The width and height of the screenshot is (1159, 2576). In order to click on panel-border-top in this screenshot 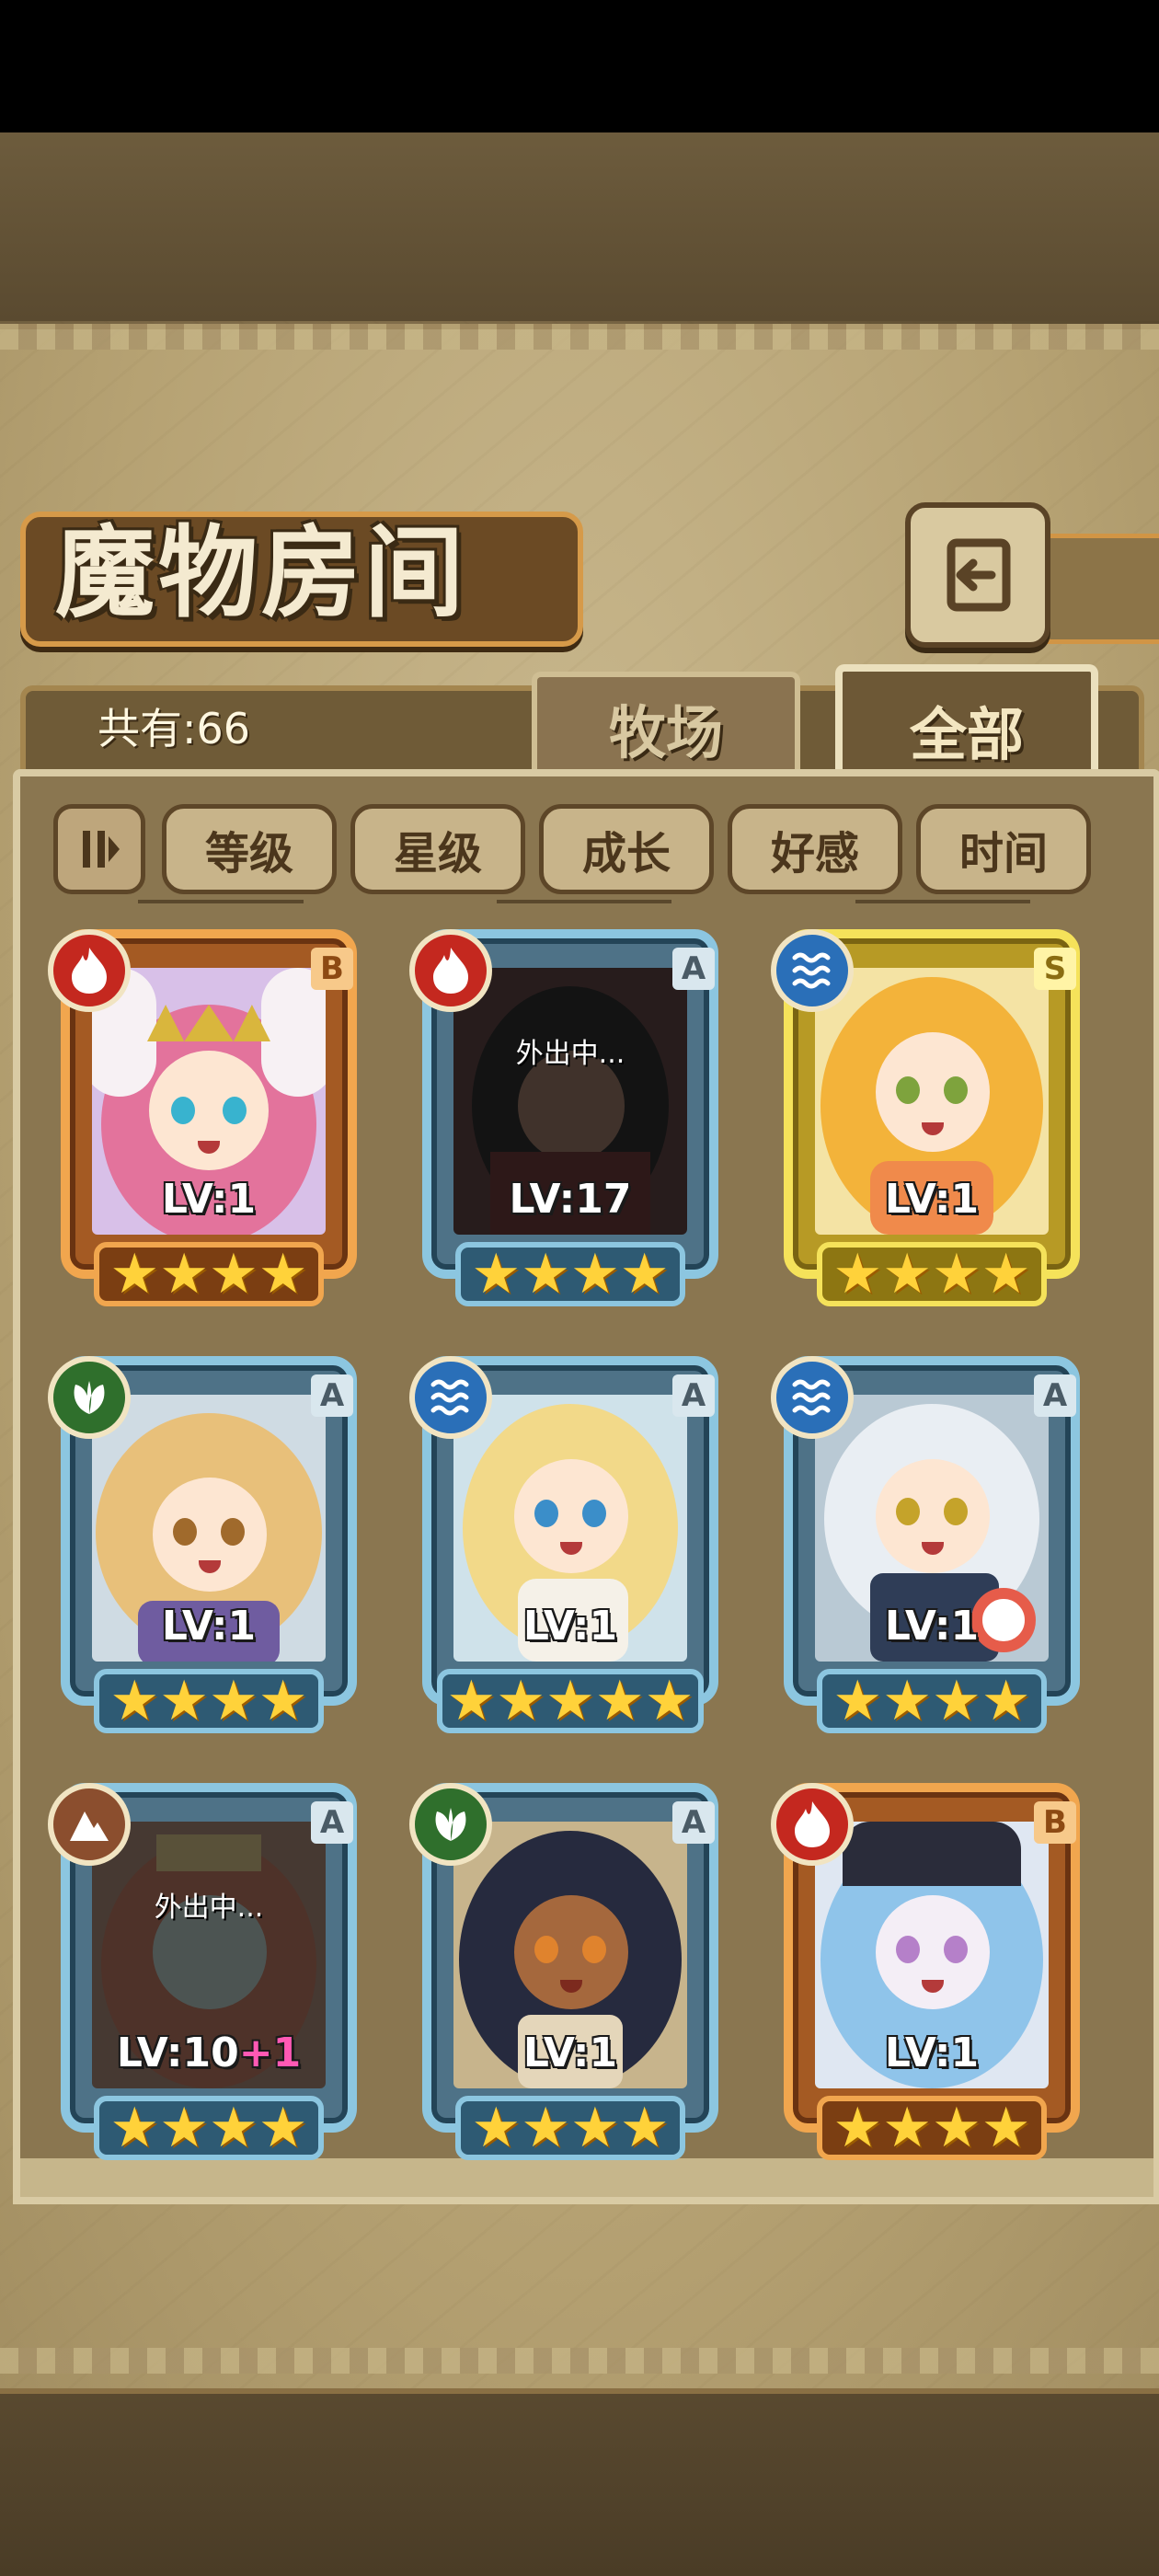, I will do `click(579, 337)`.